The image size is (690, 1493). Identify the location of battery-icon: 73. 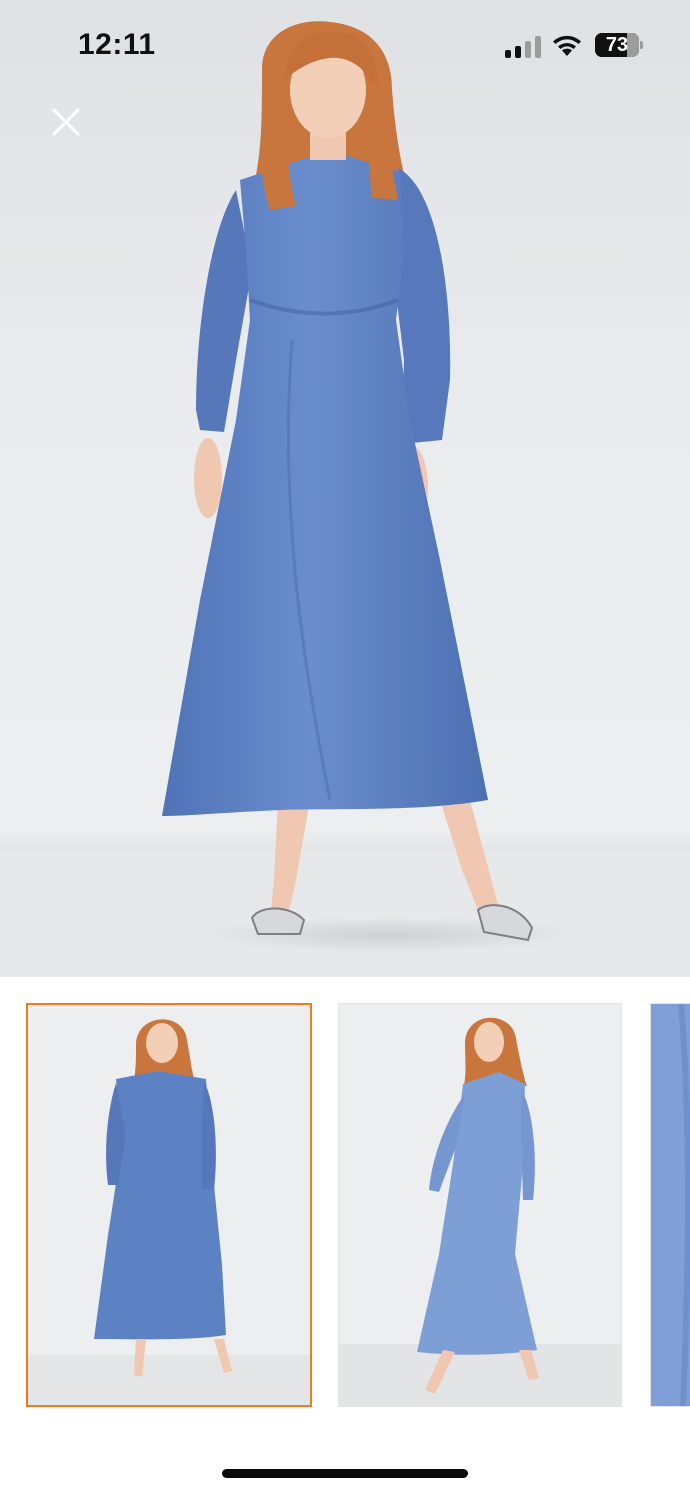
(619, 45).